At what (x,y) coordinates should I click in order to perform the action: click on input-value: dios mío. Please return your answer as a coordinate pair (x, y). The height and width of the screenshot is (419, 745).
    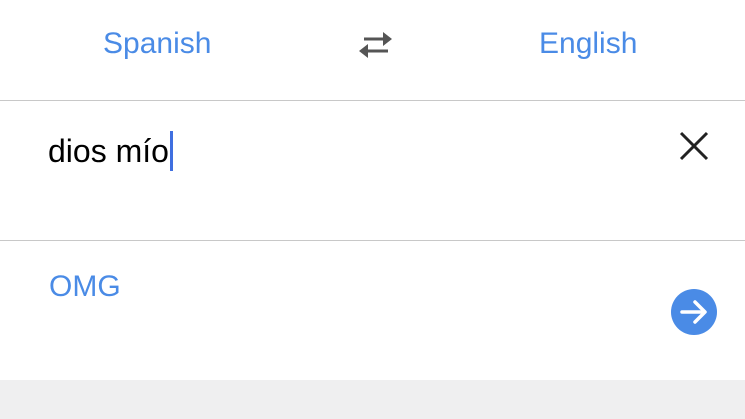
    Looking at the image, I should click on (108, 151).